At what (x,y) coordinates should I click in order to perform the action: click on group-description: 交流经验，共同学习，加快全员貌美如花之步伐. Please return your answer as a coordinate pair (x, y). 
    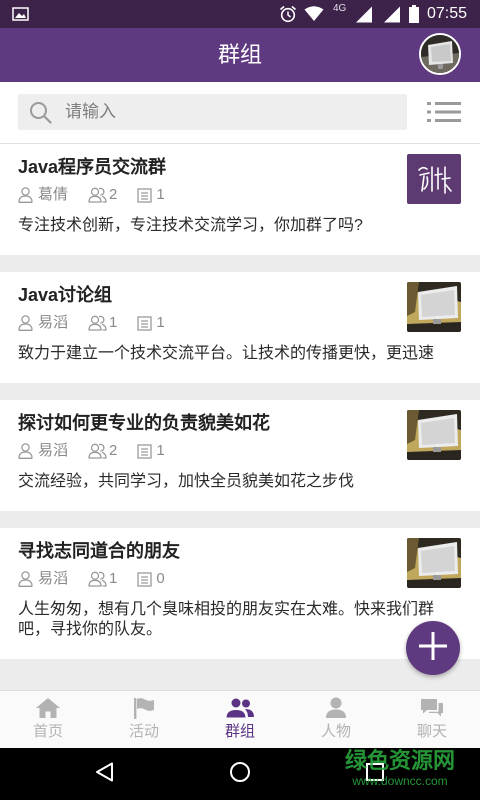
    Looking at the image, I should click on (186, 481).